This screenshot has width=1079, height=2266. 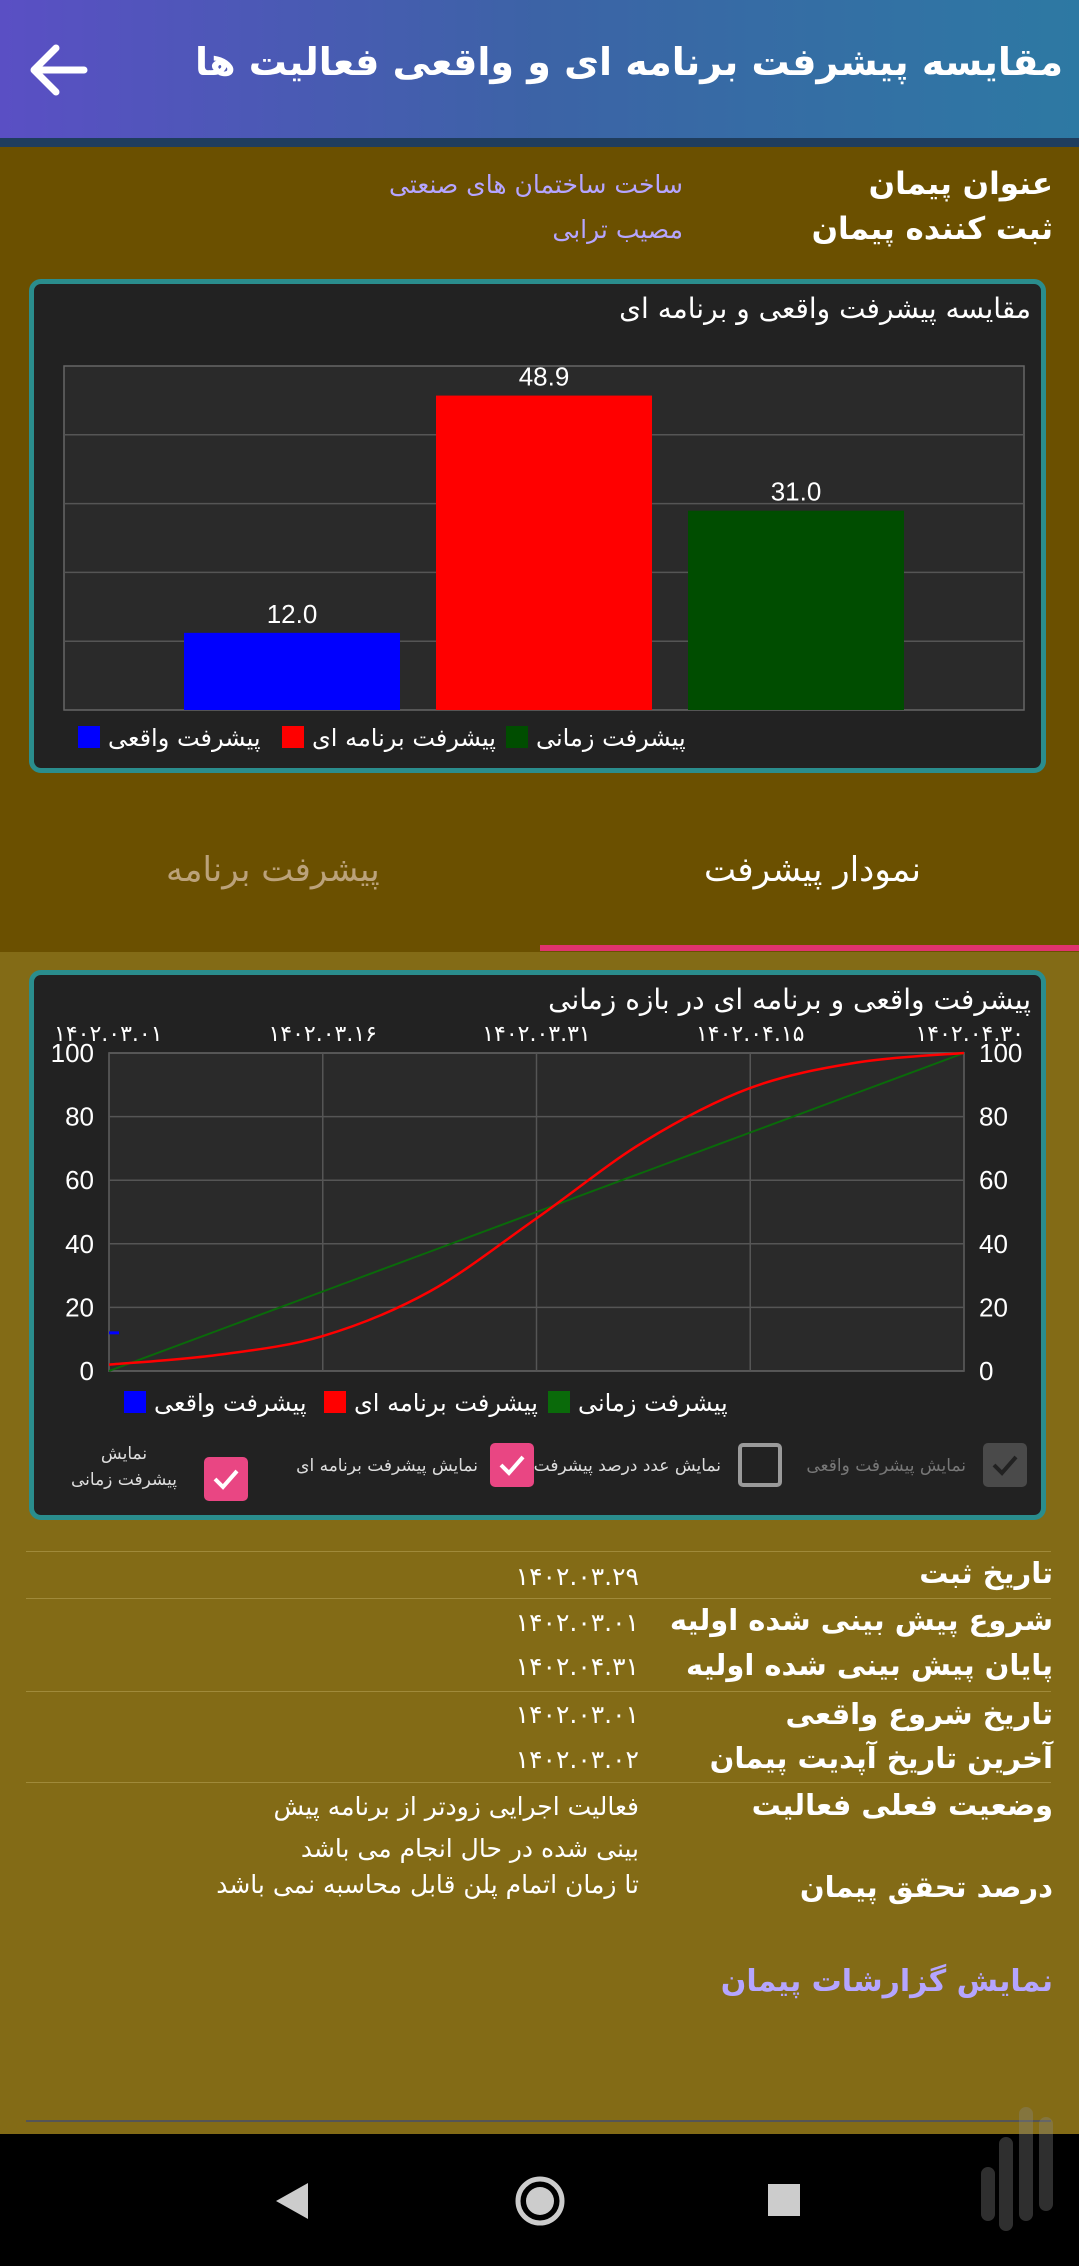 I want to click on y-tick-label-left: 40, so click(x=79, y=1244).